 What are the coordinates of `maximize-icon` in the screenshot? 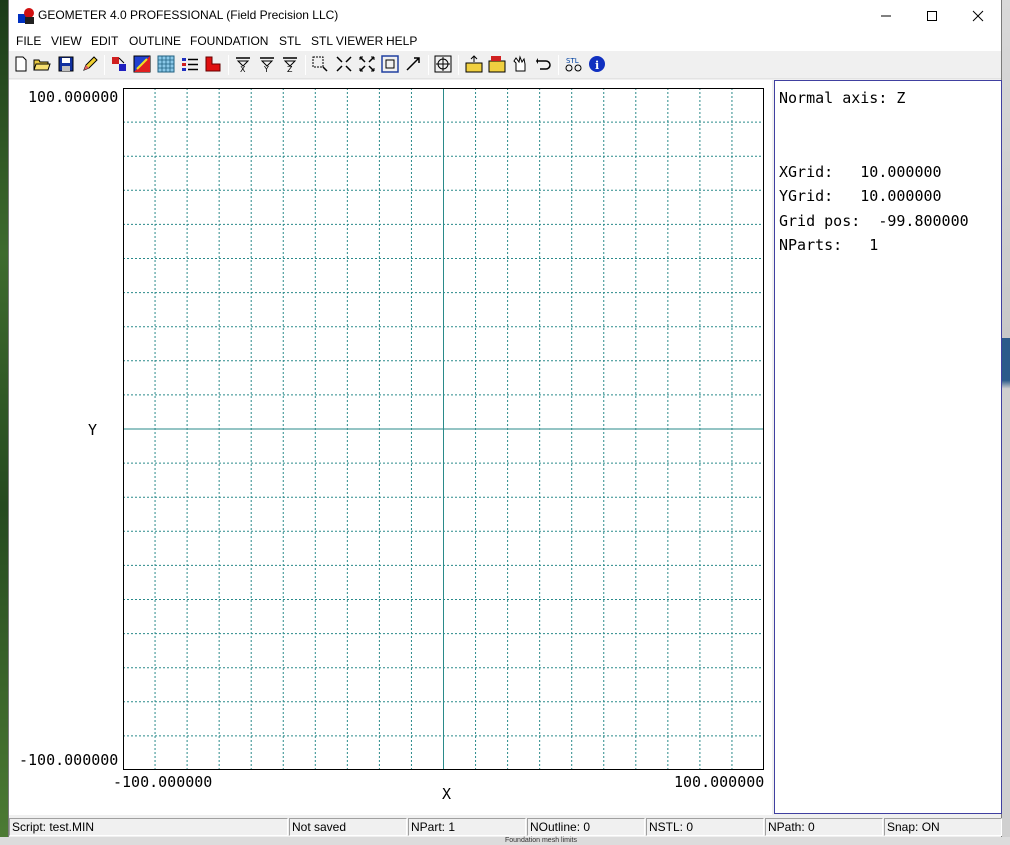 It's located at (932, 15).